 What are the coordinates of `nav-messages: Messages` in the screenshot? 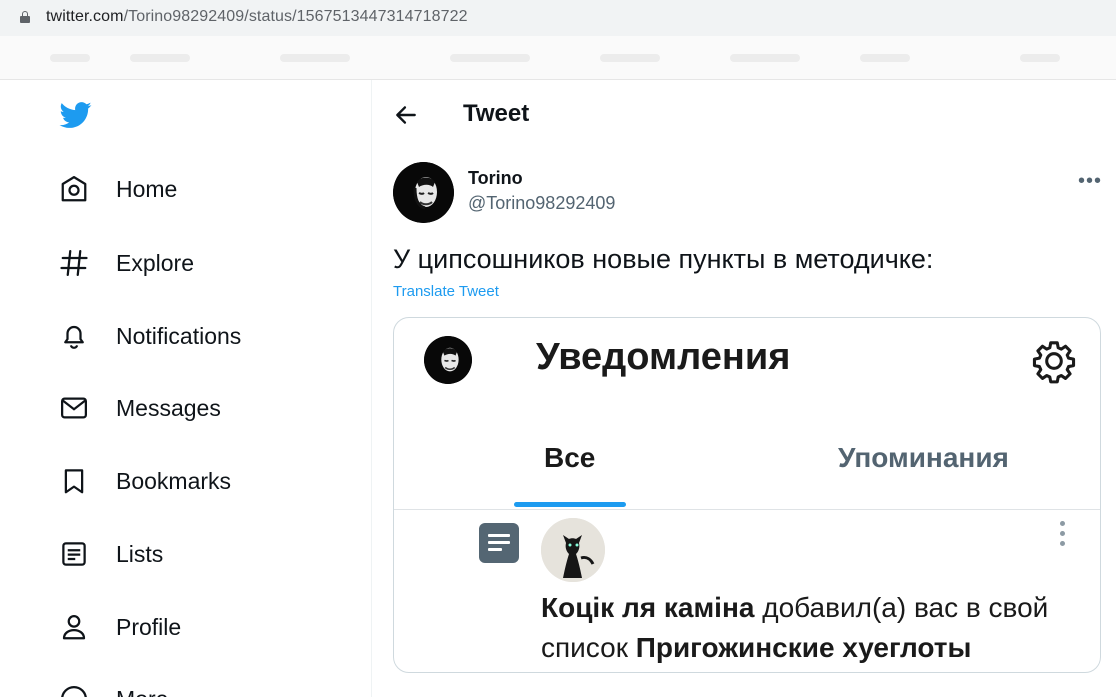 It's located at (138, 408).